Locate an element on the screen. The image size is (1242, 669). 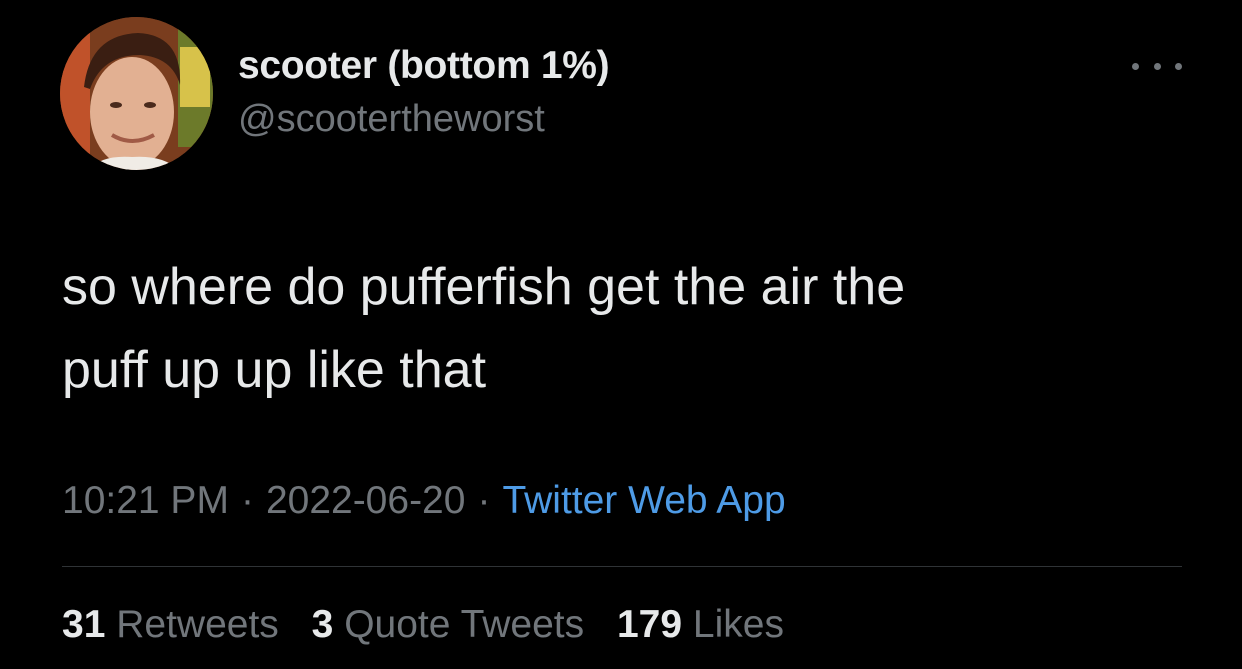
quote-tweets-stat: 3 Quote Tweets is located at coordinates (448, 624).